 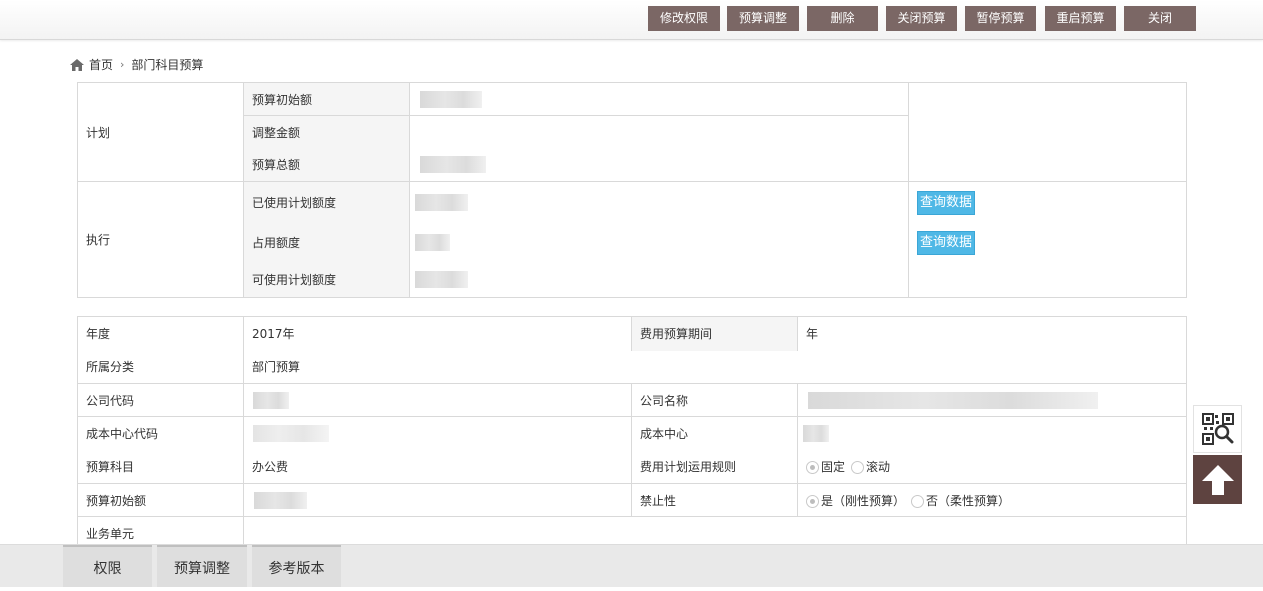 I want to click on plan-extra-cell, so click(x=1047, y=132).